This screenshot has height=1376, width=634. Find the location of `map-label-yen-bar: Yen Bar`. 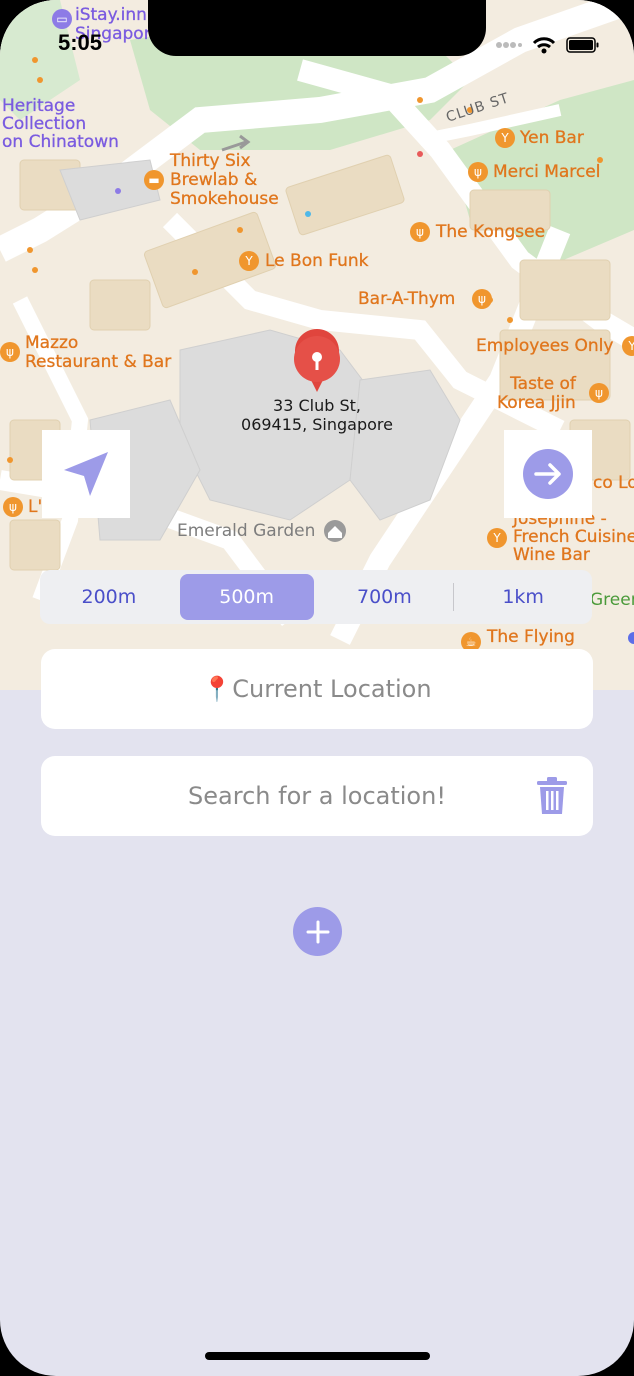

map-label-yen-bar: Yen Bar is located at coordinates (552, 138).